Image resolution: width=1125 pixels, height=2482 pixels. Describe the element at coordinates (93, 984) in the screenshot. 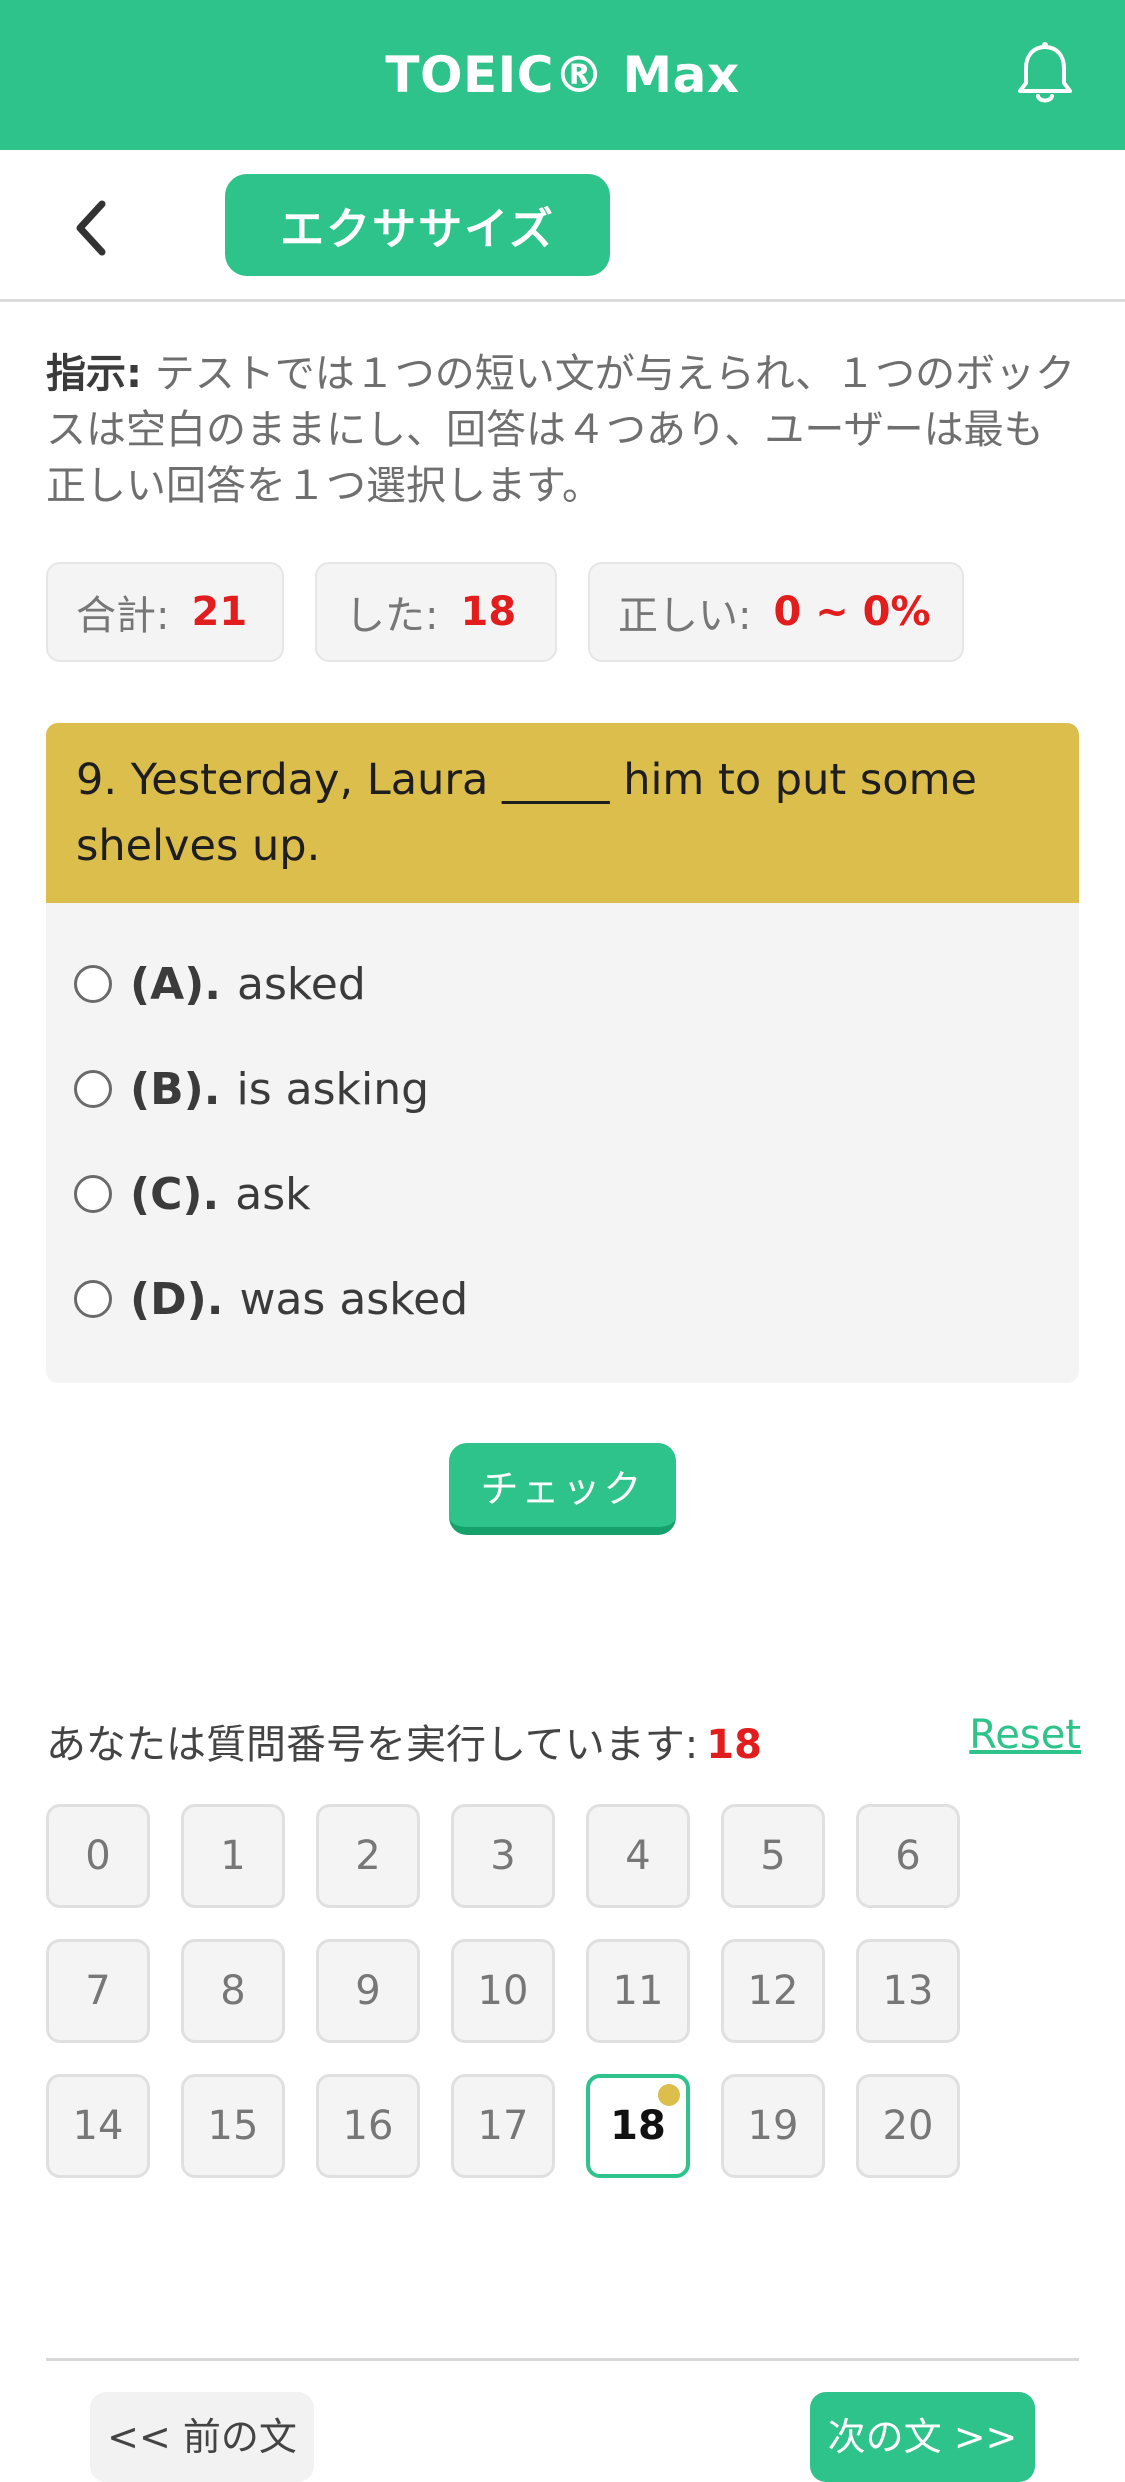

I see `radio-a` at that location.